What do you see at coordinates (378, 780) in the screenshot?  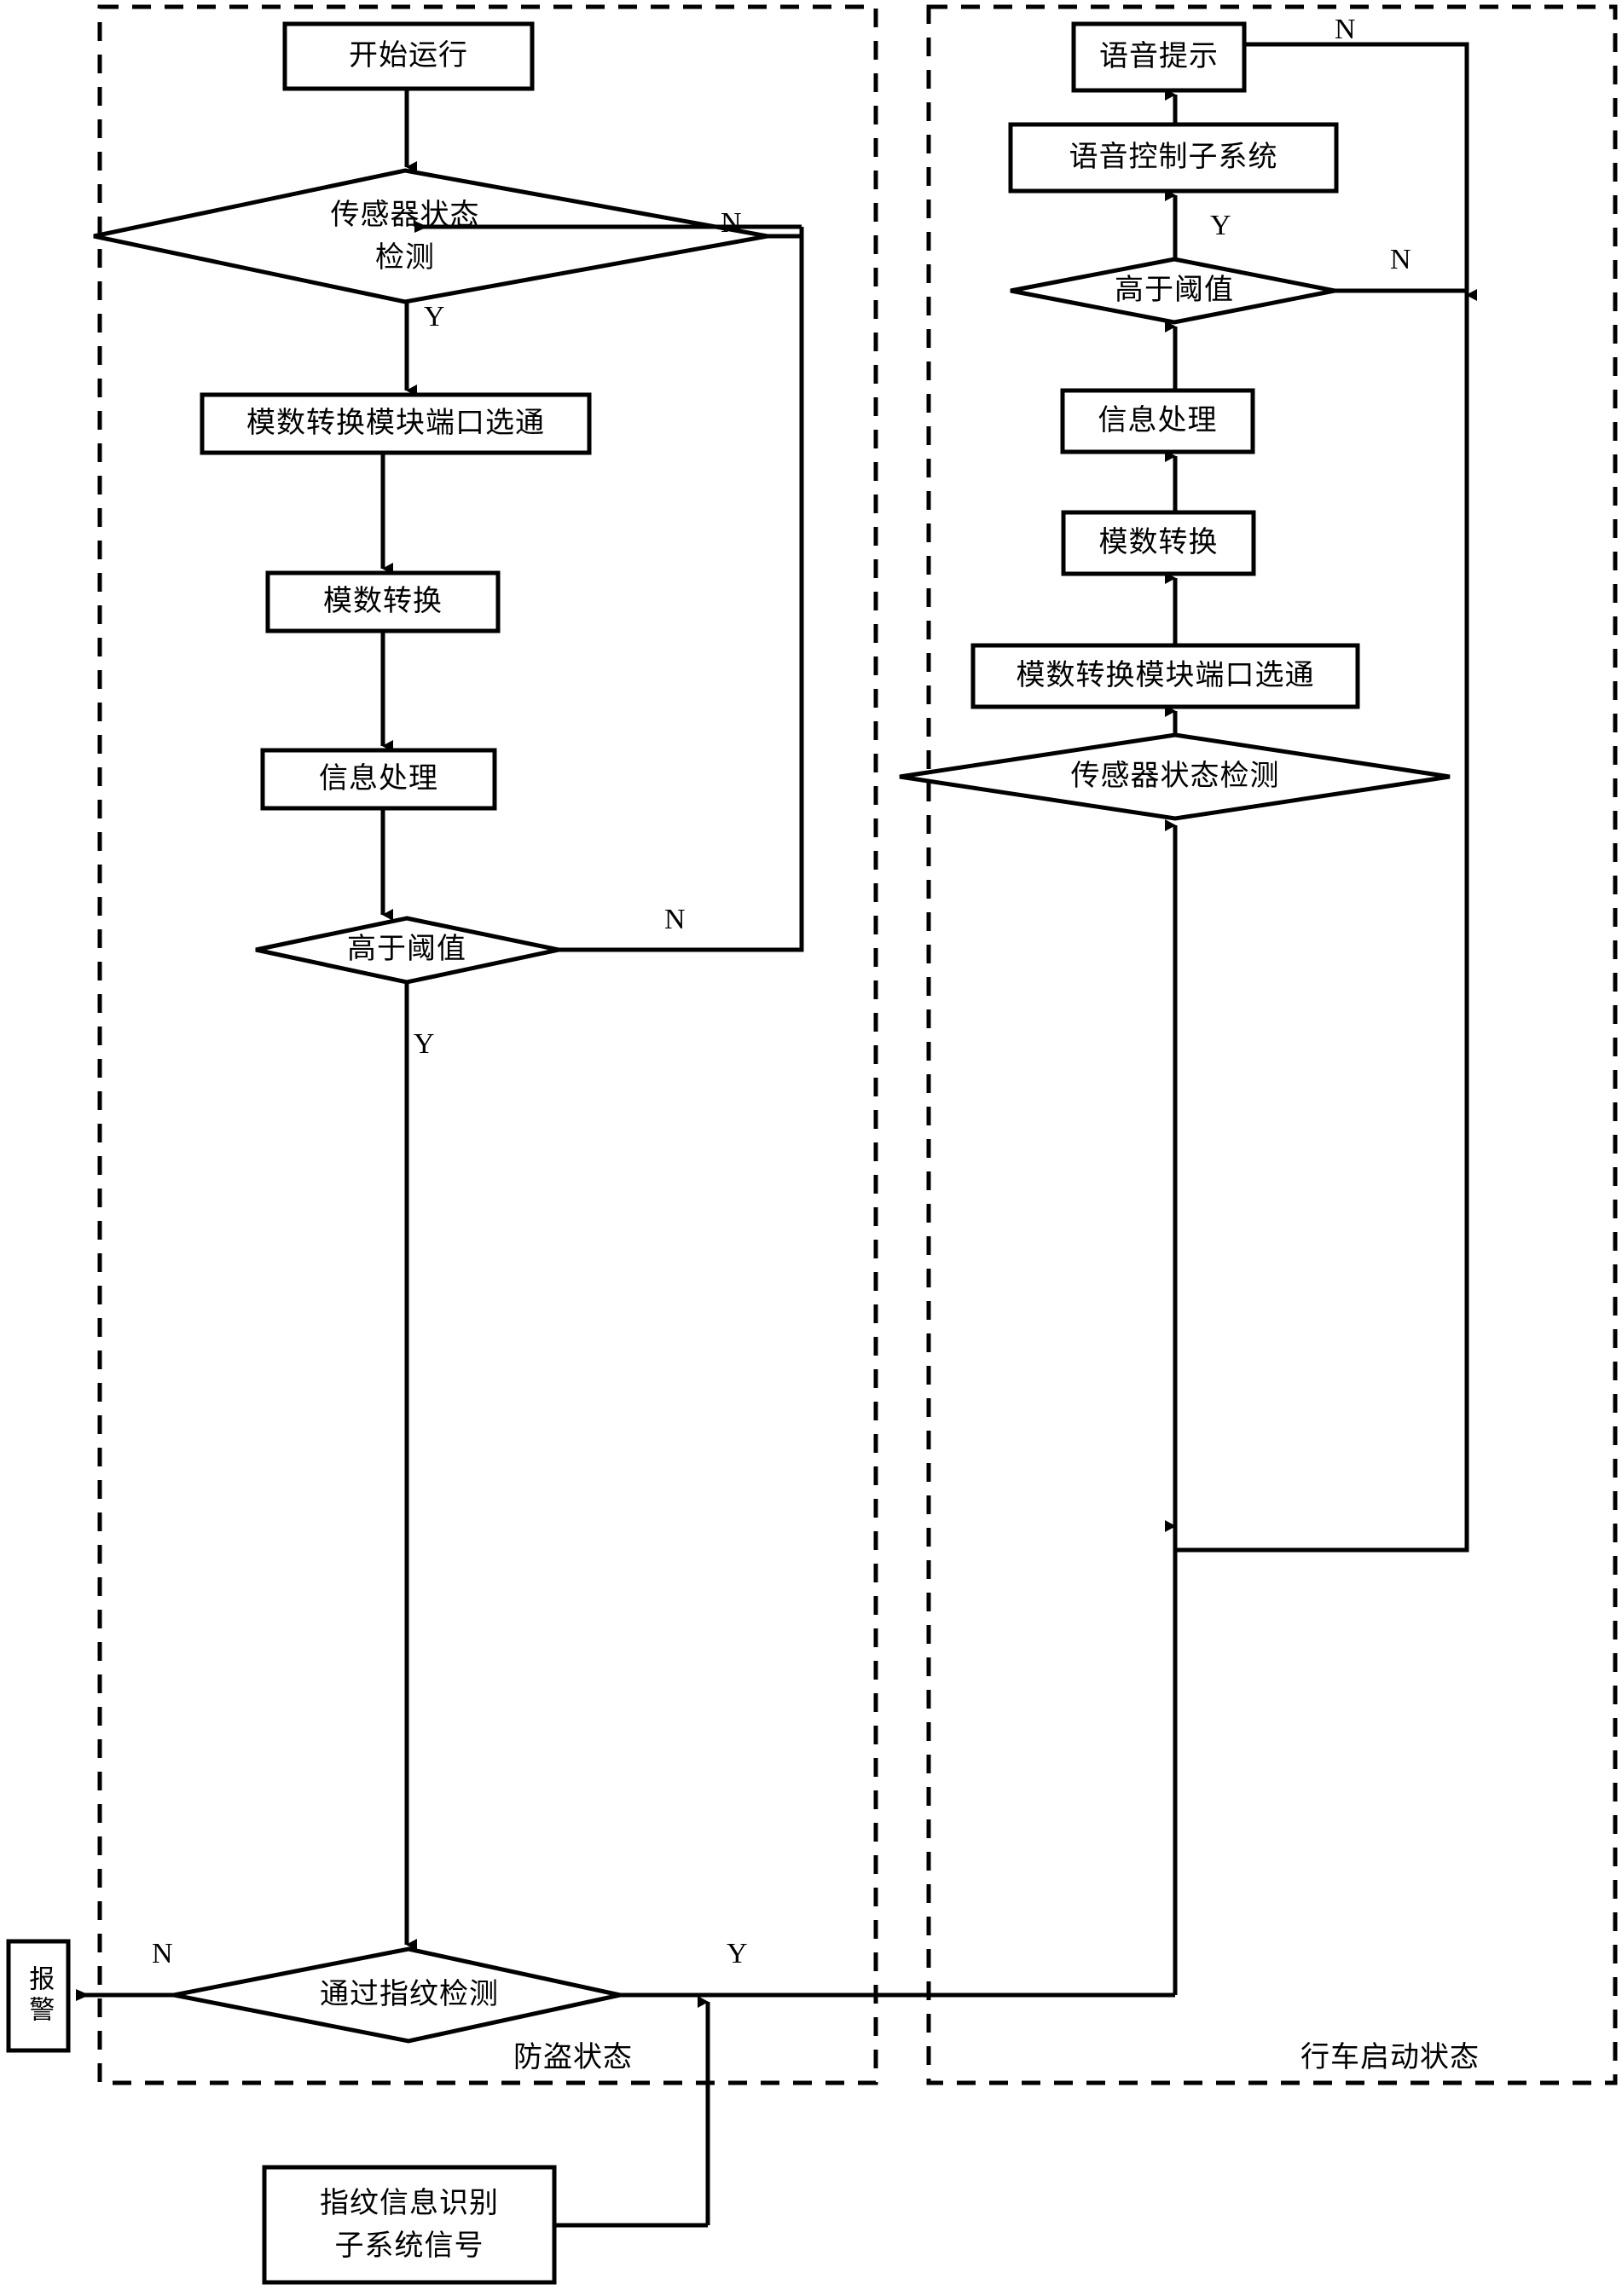 I see `shape-info-process` at bounding box center [378, 780].